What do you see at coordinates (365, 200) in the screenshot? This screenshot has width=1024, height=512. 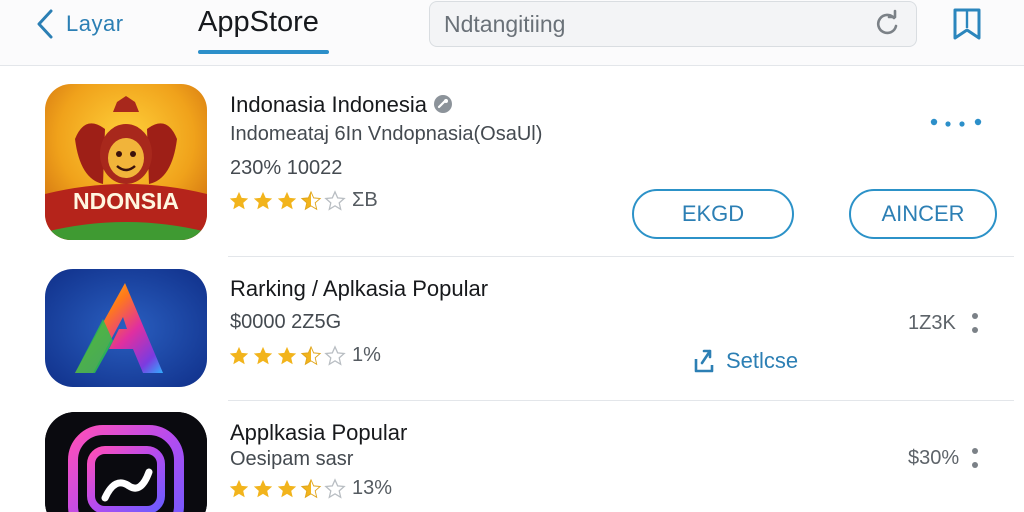 I see `rating-count: ΣΒ` at bounding box center [365, 200].